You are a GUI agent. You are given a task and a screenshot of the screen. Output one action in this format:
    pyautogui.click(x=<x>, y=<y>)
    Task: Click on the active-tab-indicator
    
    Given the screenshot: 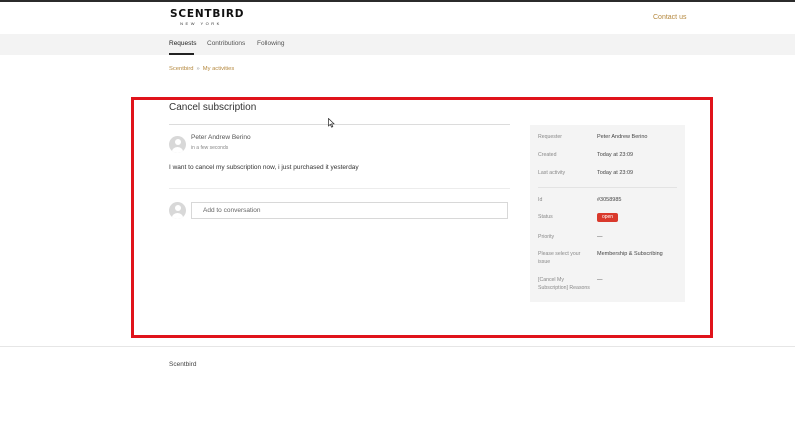 What is the action you would take?
    pyautogui.click(x=181, y=54)
    